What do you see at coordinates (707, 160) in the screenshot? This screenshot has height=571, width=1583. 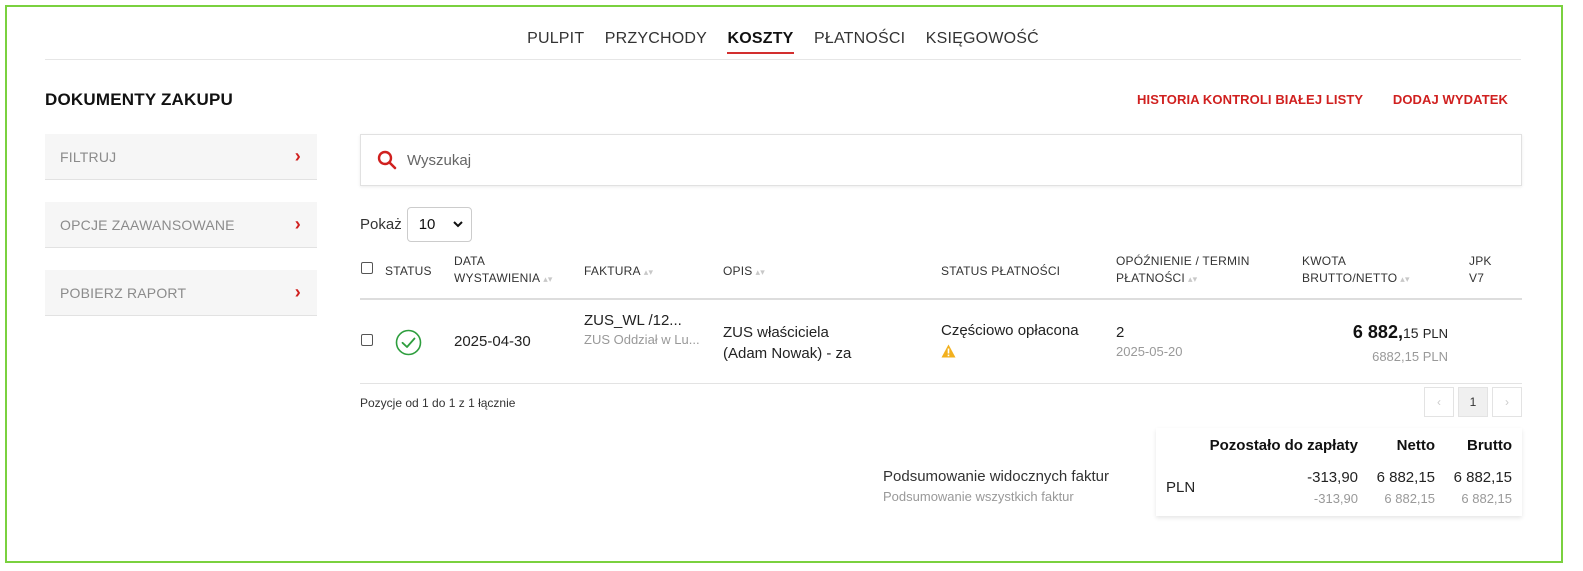 I see `search-input` at bounding box center [707, 160].